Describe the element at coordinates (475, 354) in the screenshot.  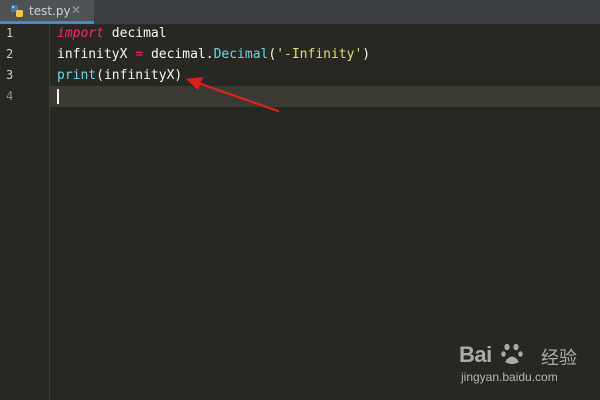
I see `watermark-brand: Bai` at that location.